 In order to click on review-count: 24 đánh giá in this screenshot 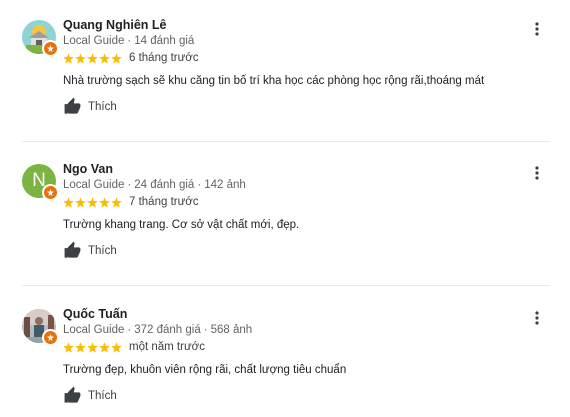, I will do `click(164, 185)`.